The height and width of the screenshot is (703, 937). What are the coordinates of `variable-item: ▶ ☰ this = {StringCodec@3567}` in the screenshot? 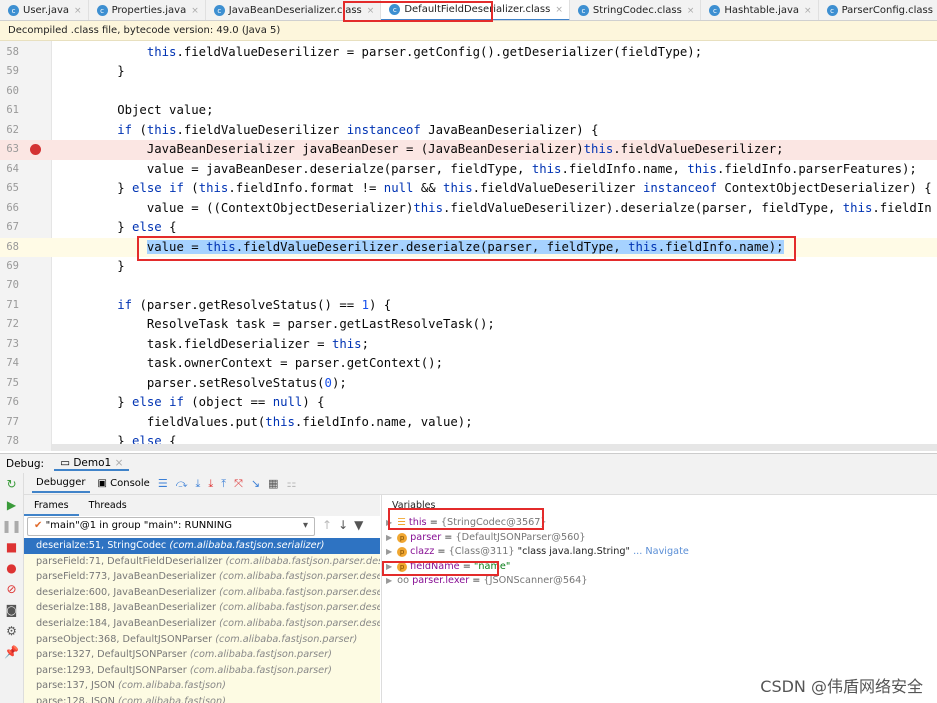 It's located at (659, 523).